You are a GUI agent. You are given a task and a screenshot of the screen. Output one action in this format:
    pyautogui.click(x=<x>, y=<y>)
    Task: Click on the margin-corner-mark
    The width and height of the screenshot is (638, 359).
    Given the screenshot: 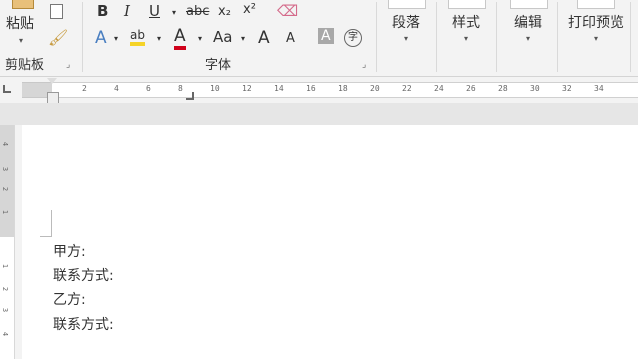 What is the action you would take?
    pyautogui.click(x=46, y=223)
    